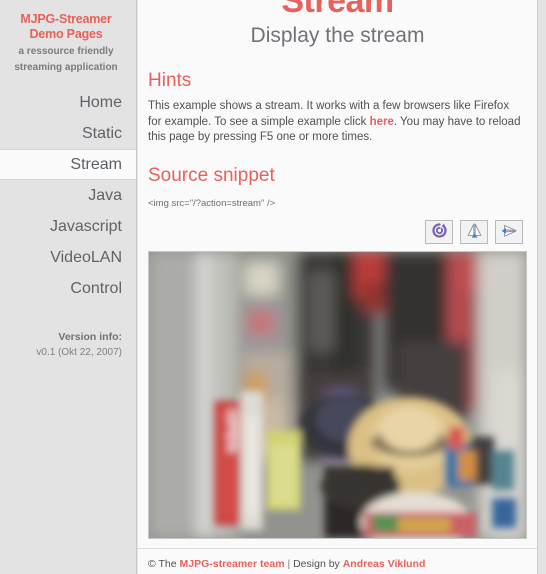  I want to click on footer-designer-link: Andreas Viklund, so click(384, 564).